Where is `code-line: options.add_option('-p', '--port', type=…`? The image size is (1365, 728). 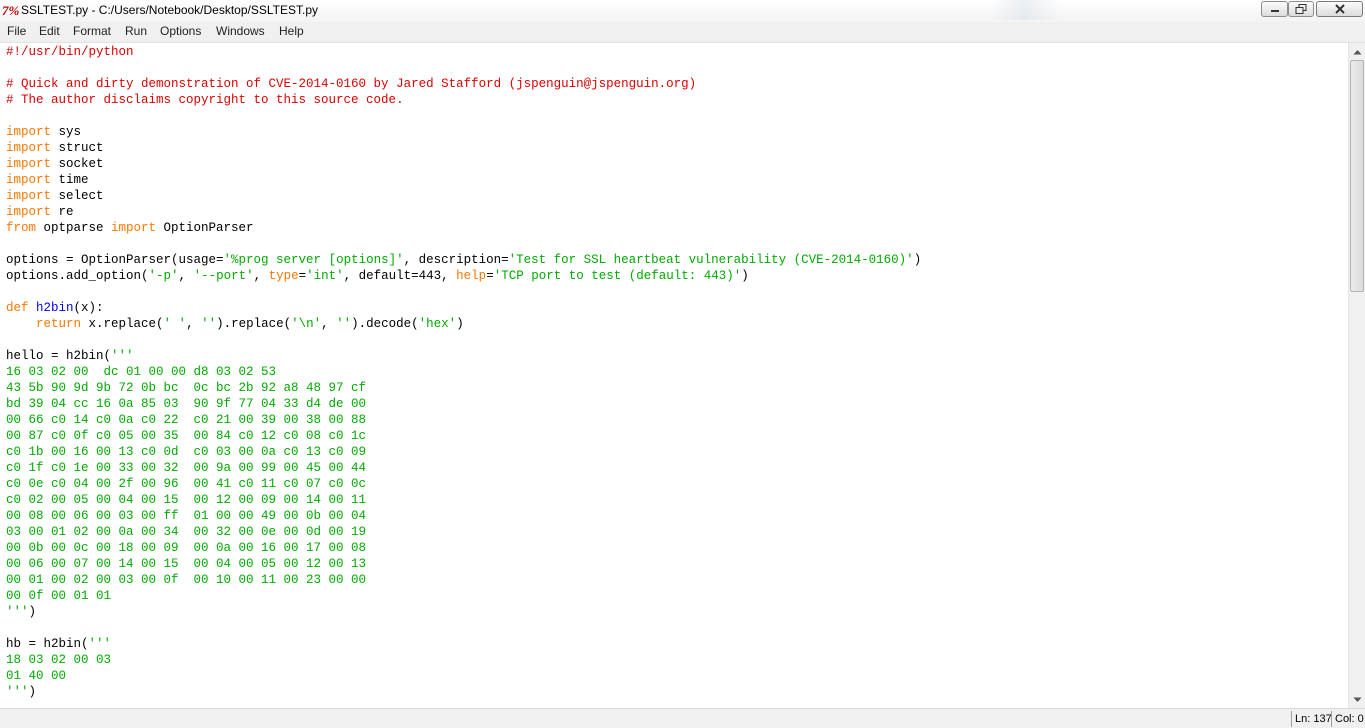
code-line: options.add_option('-p', '--port', type=… is located at coordinates (463, 276).